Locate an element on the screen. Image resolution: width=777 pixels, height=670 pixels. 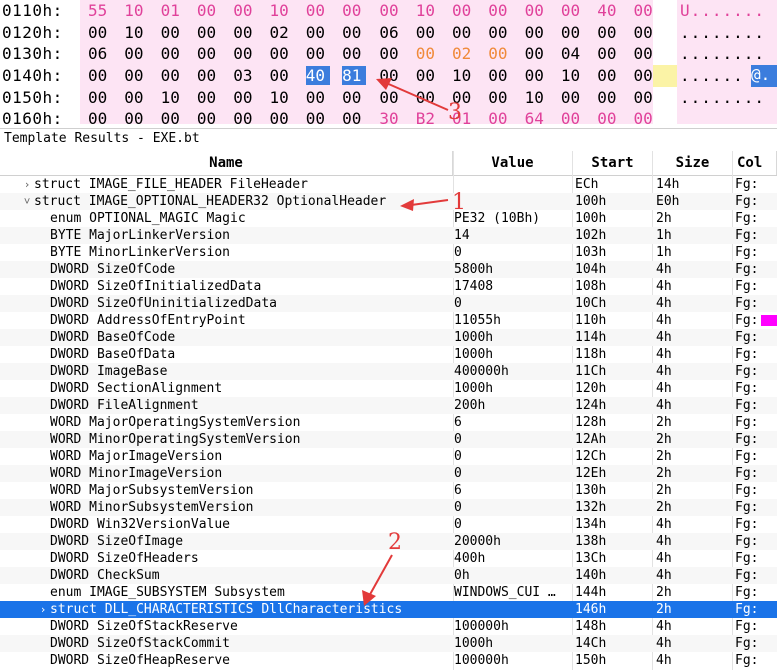
column-header-name: Name is located at coordinates (226, 163).